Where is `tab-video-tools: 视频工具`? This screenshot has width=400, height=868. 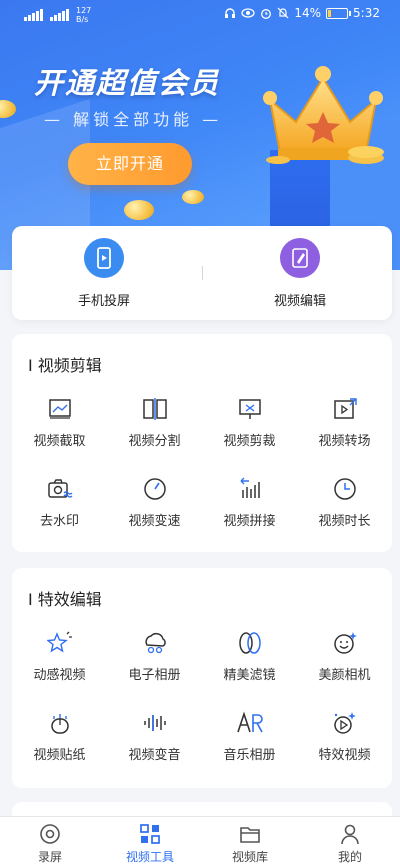
tab-video-tools: 视频工具 is located at coordinates (150, 844).